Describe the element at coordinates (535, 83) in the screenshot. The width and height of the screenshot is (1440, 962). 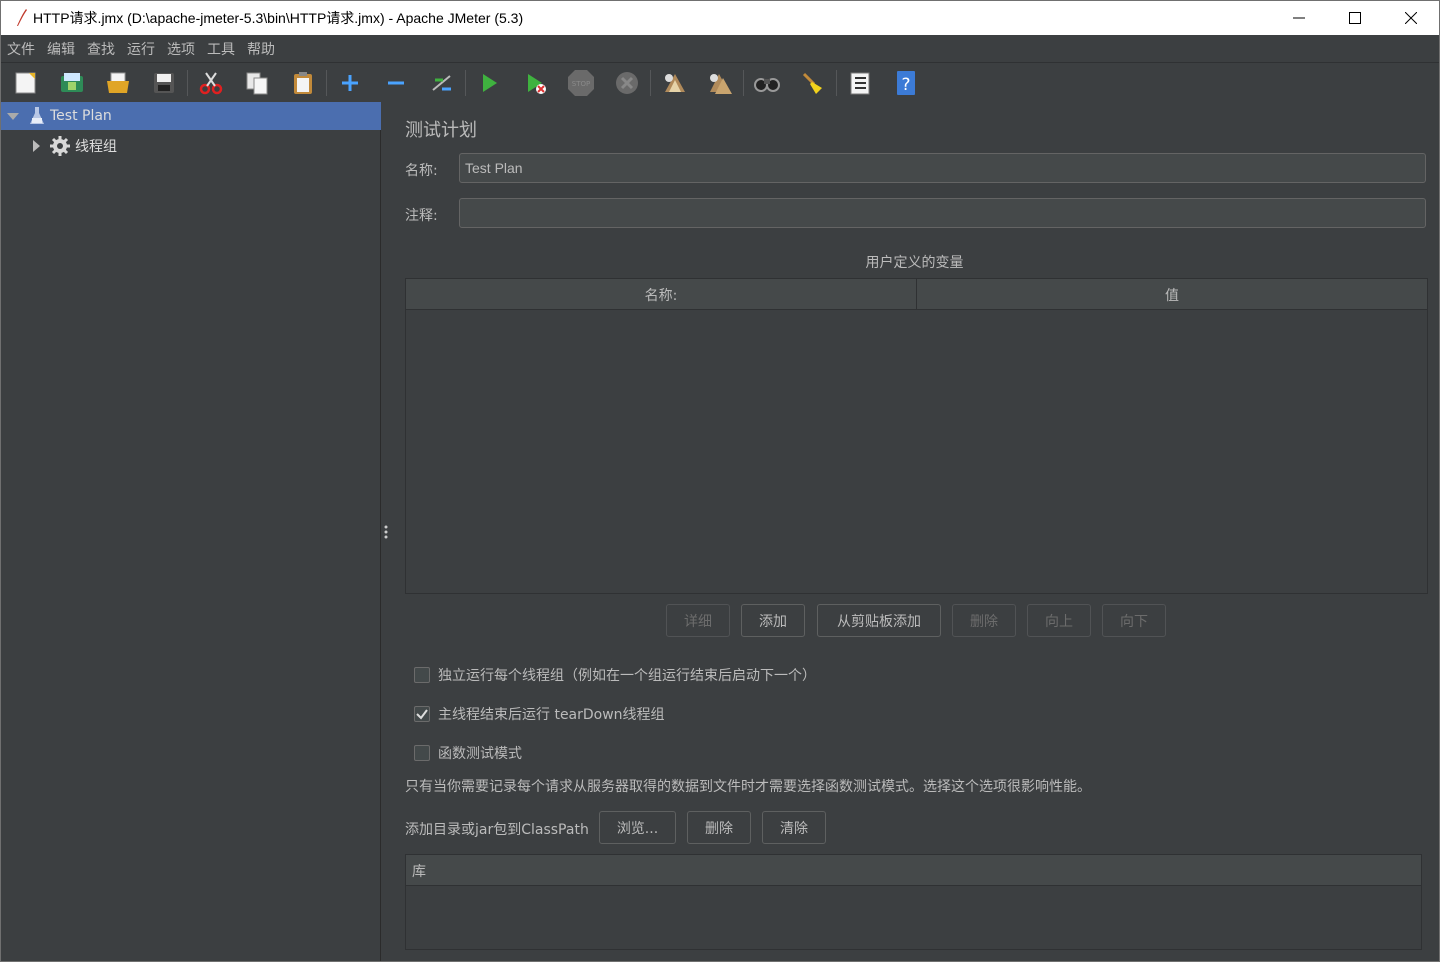
I see `start-no-pause-icon` at that location.